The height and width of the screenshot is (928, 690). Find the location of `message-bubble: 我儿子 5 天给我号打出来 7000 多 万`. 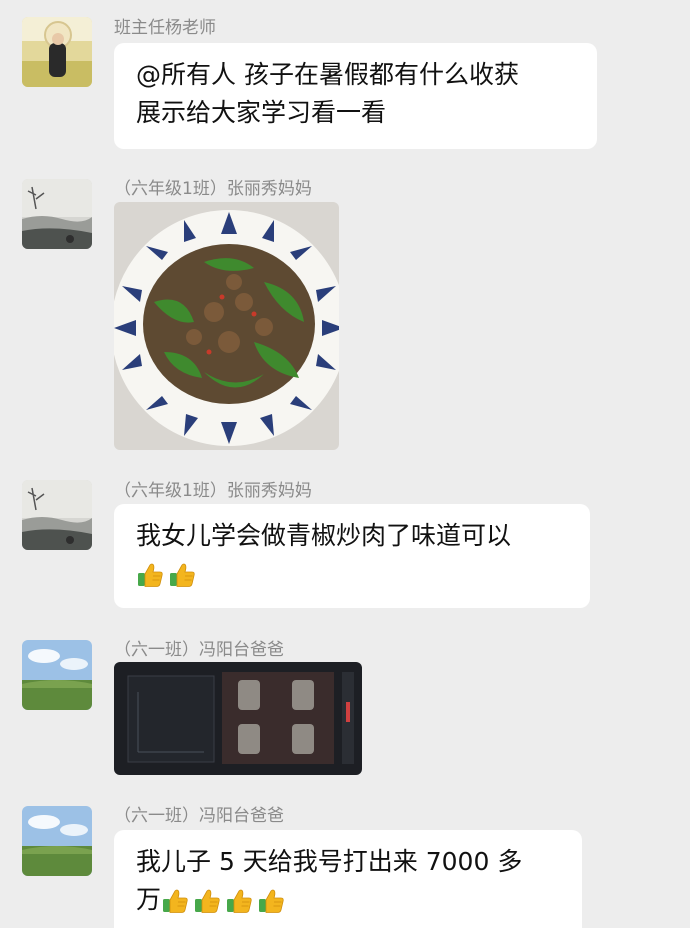

message-bubble: 我儿子 5 天给我号打出来 7000 多 万 is located at coordinates (348, 879).